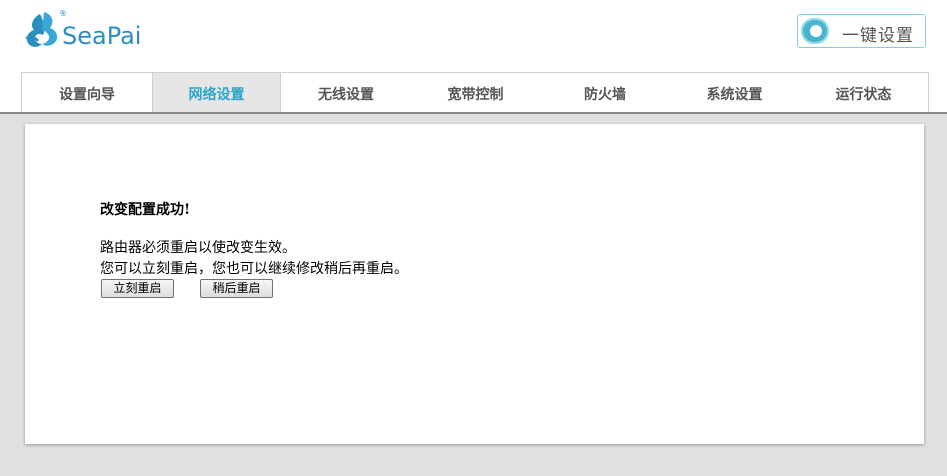 This screenshot has height=476, width=947. Describe the element at coordinates (863, 93) in the screenshot. I see `tab-run-status: 运行状态` at that location.